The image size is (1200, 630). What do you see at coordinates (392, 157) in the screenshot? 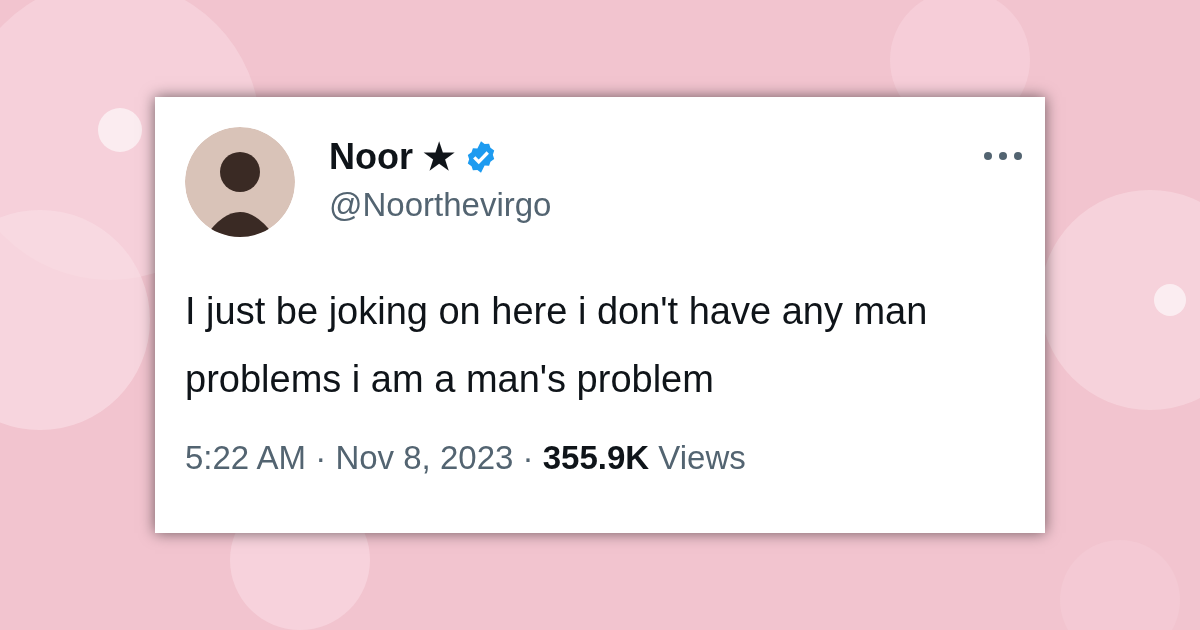
I see `author-name: Noor ★` at bounding box center [392, 157].